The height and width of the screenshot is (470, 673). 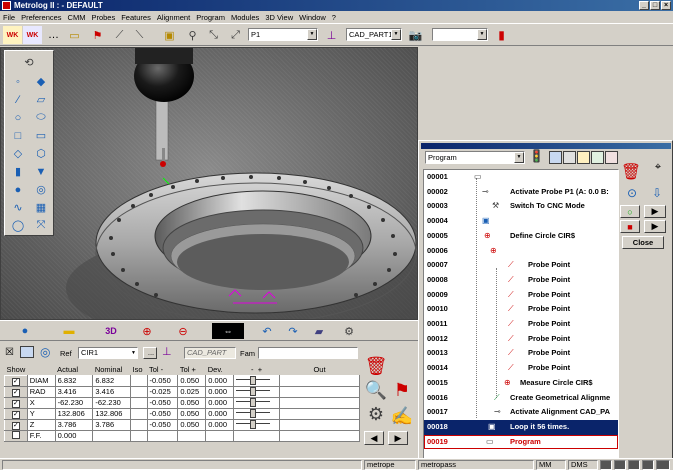 I want to click on program-line-3: 00003 ⚒ Switch To CNC Mode, so click(x=521, y=206).